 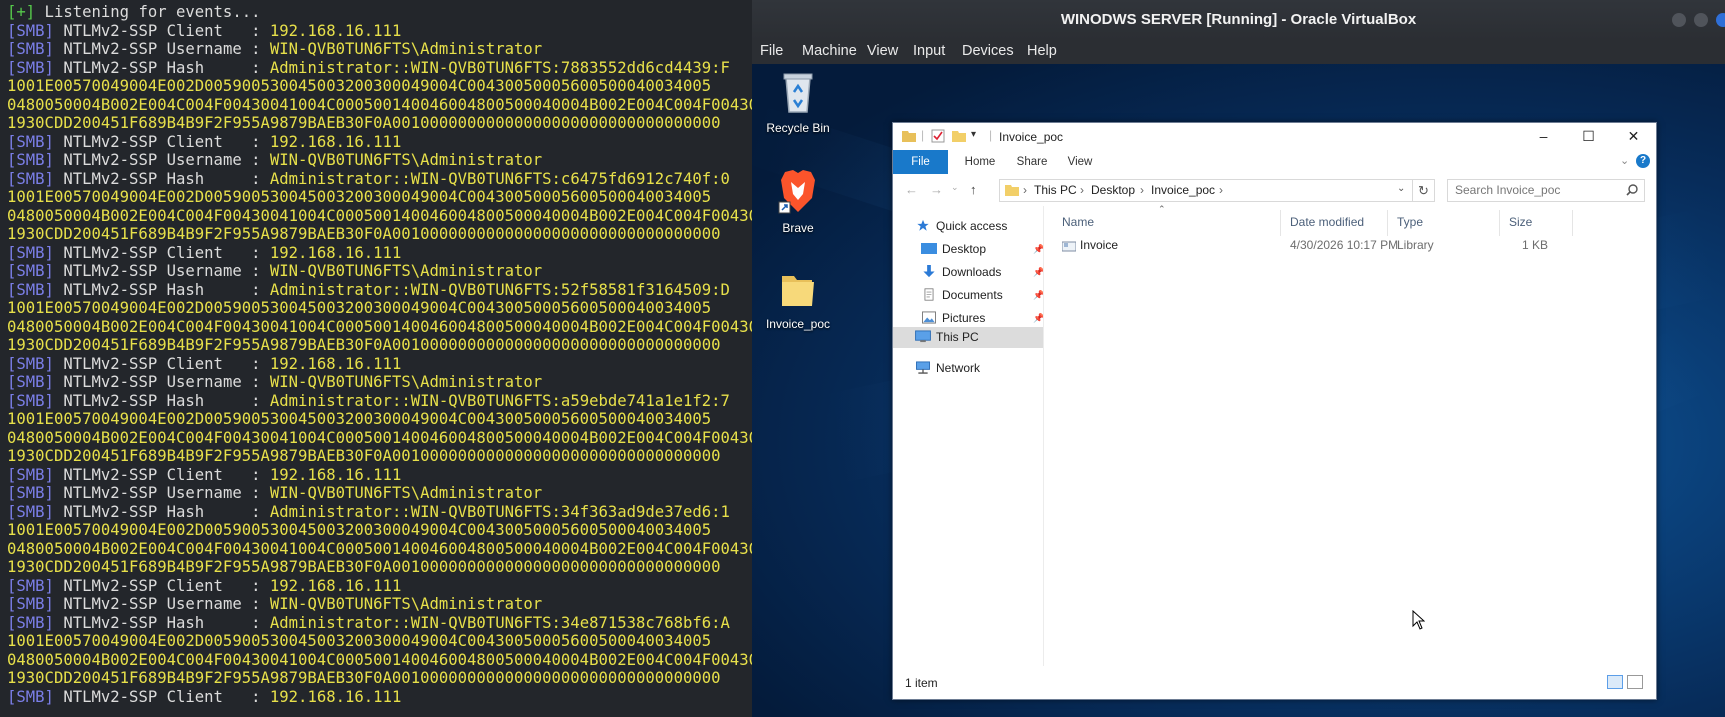 I want to click on desktop-icon-brave: Brave, so click(x=798, y=201).